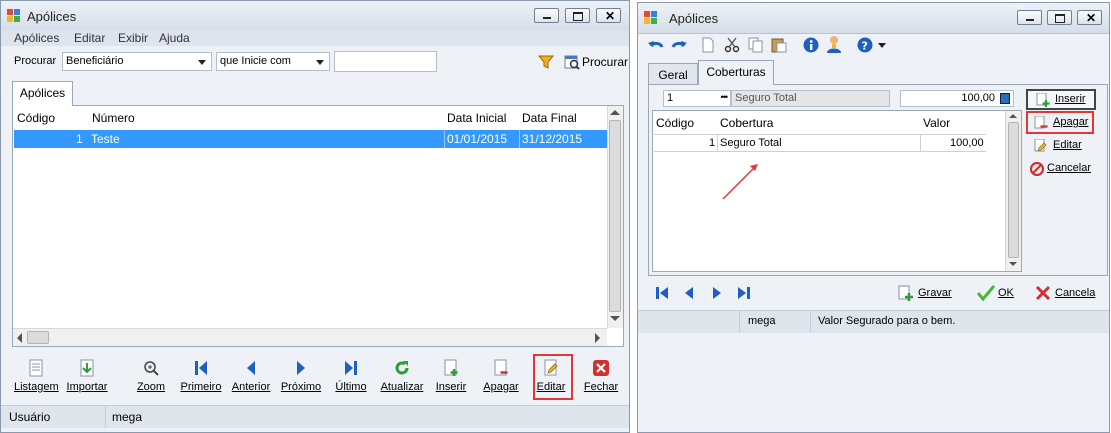 Image resolution: width=1111 pixels, height=433 pixels. What do you see at coordinates (717, 293) in the screenshot?
I see `next-record-icon` at bounding box center [717, 293].